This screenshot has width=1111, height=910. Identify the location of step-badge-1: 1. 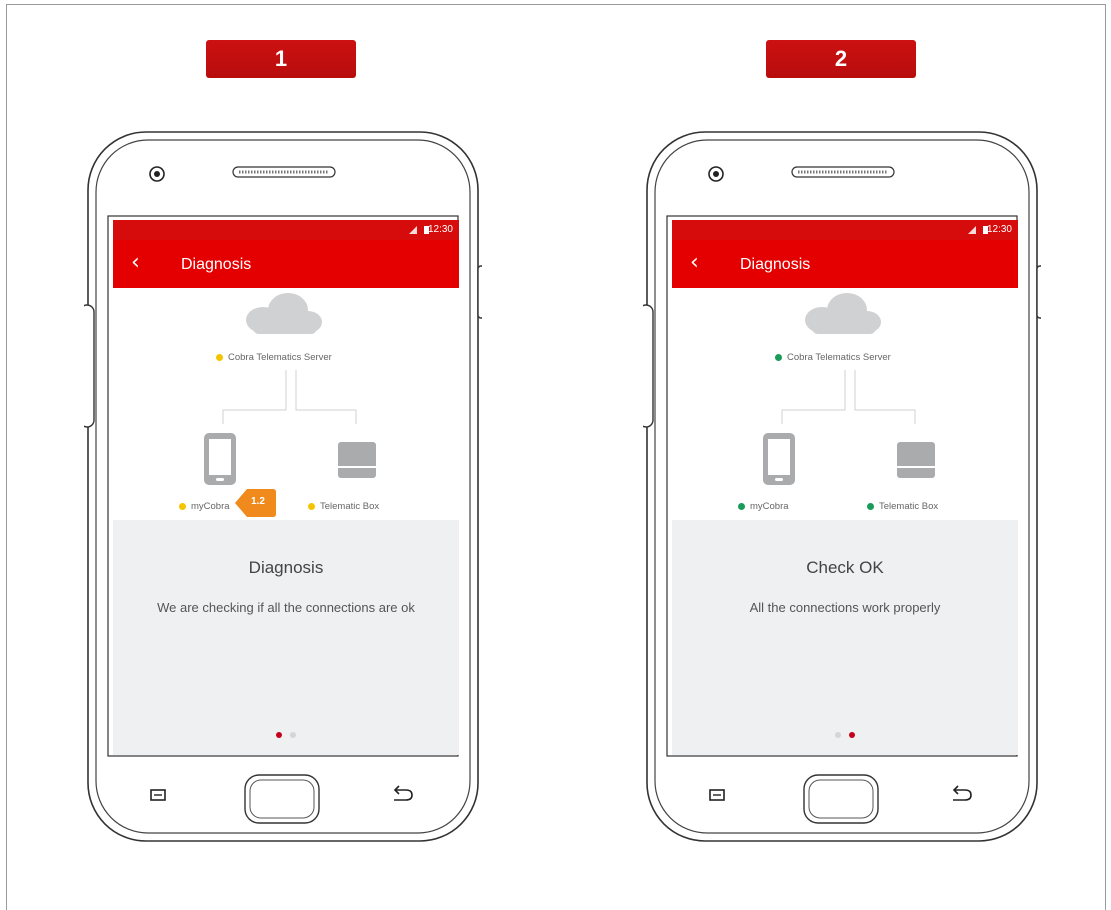
(281, 59).